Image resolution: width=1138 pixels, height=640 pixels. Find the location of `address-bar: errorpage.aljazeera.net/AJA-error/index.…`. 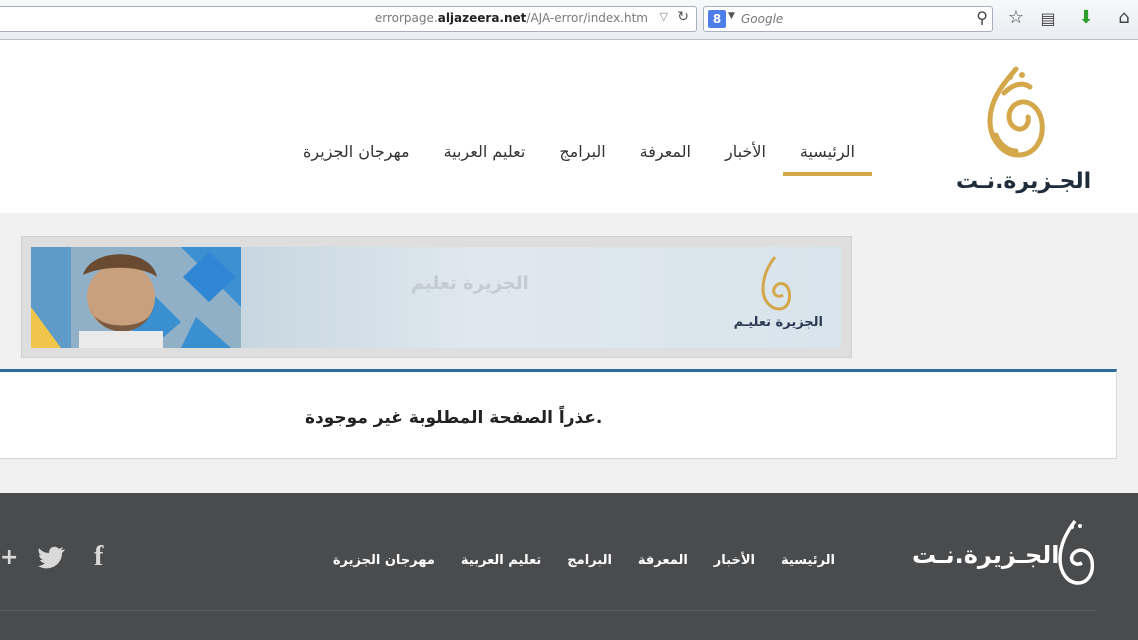

address-bar: errorpage.aljazeera.net/AJA-error/index.… is located at coordinates (348, 19).